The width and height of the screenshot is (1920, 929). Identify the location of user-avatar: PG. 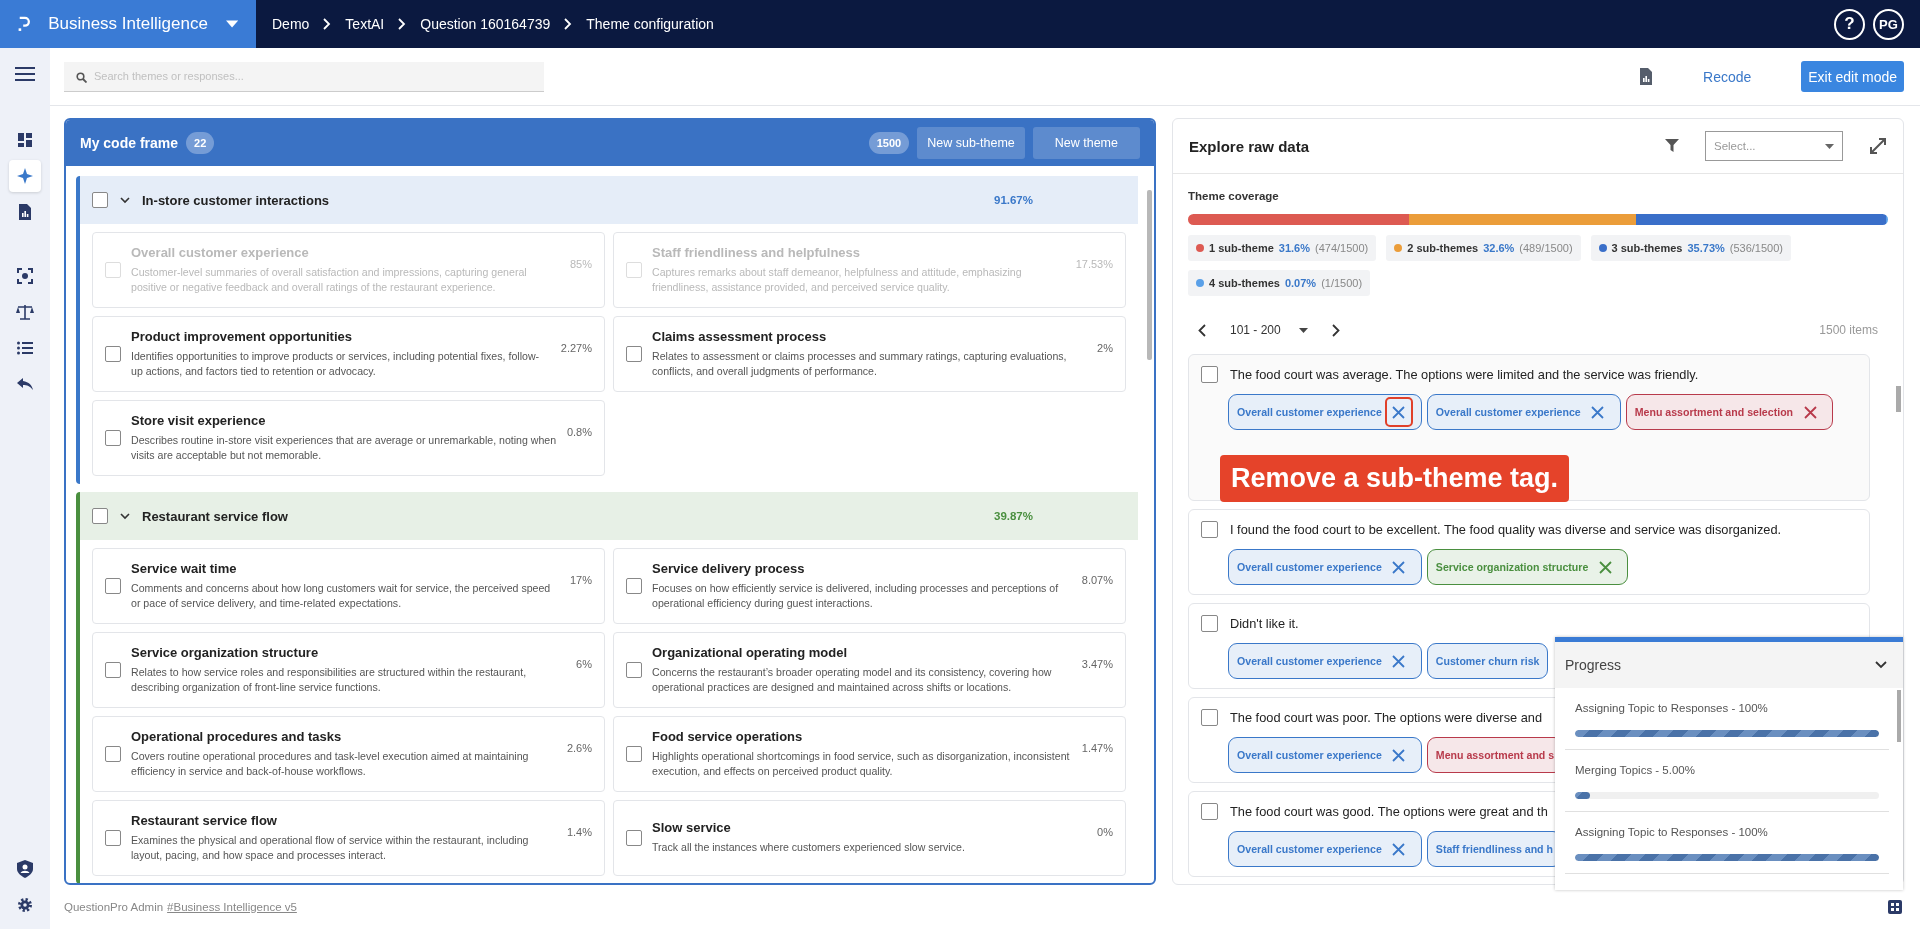
(1888, 24).